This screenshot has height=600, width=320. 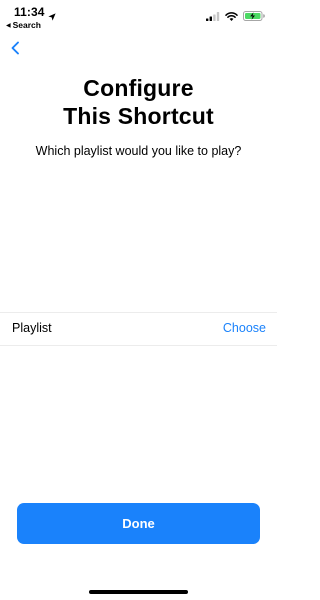 What do you see at coordinates (138, 88) in the screenshot?
I see `page-title-line1: Configure` at bounding box center [138, 88].